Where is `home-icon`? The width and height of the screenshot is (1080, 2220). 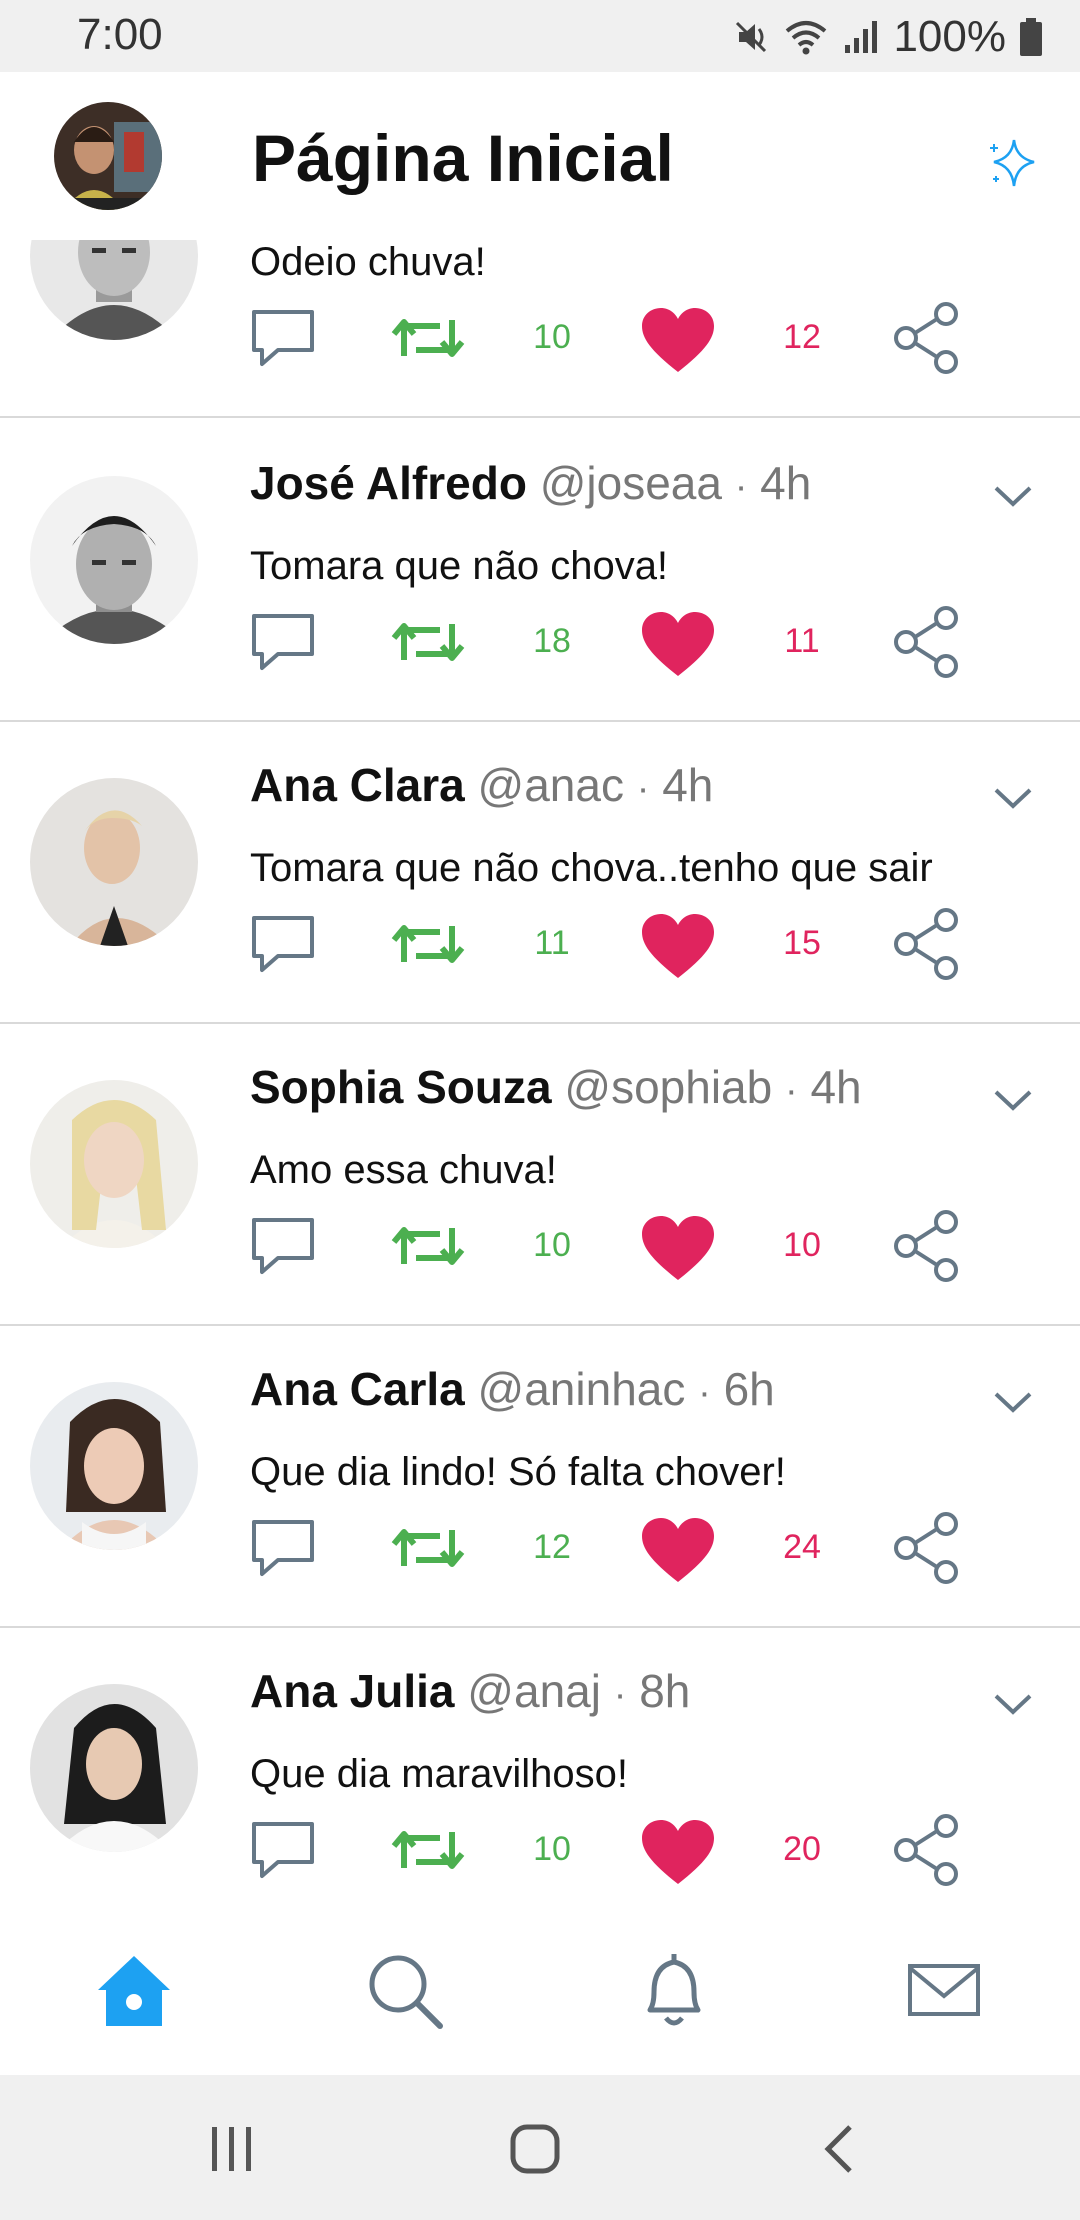
home-icon is located at coordinates (134, 1990).